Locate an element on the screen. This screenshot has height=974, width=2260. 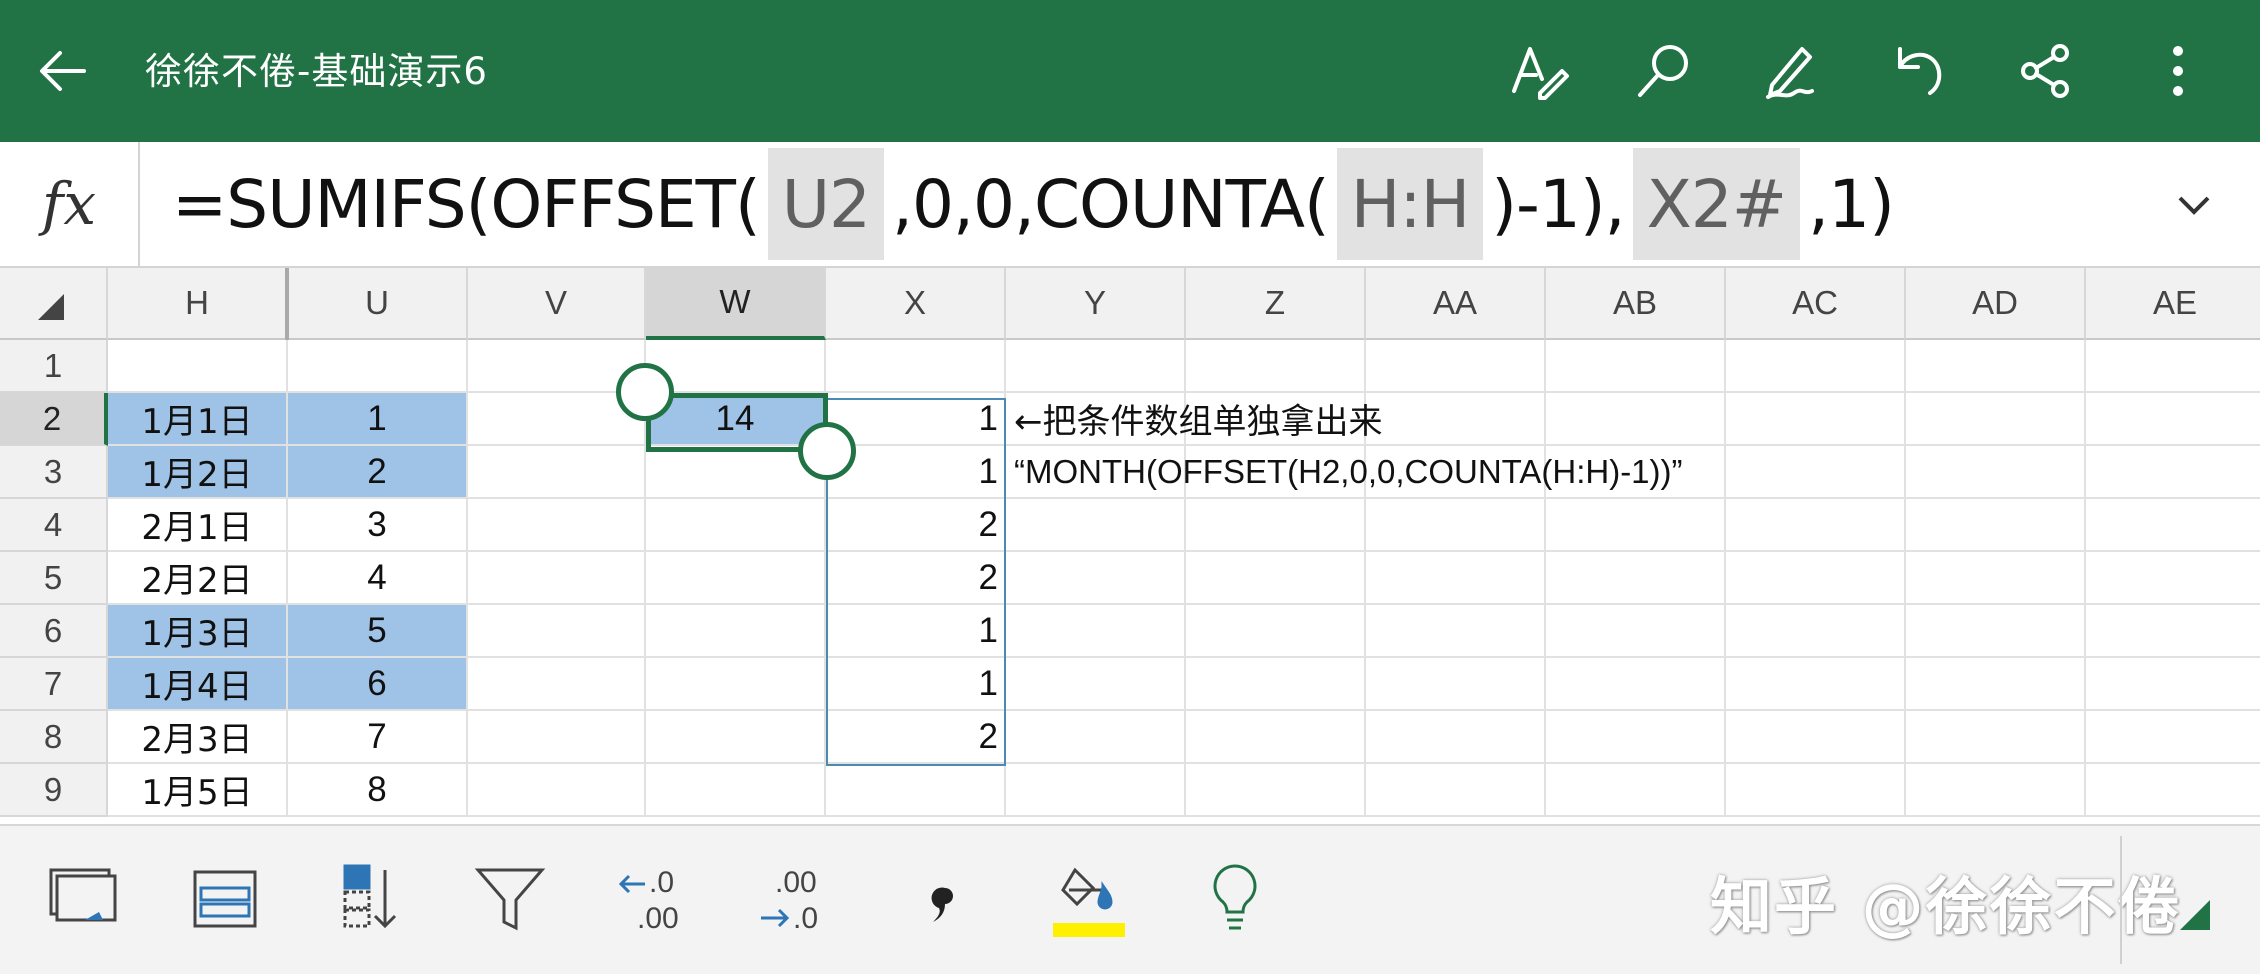
sheet-view-icon is located at coordinates (81, 898).